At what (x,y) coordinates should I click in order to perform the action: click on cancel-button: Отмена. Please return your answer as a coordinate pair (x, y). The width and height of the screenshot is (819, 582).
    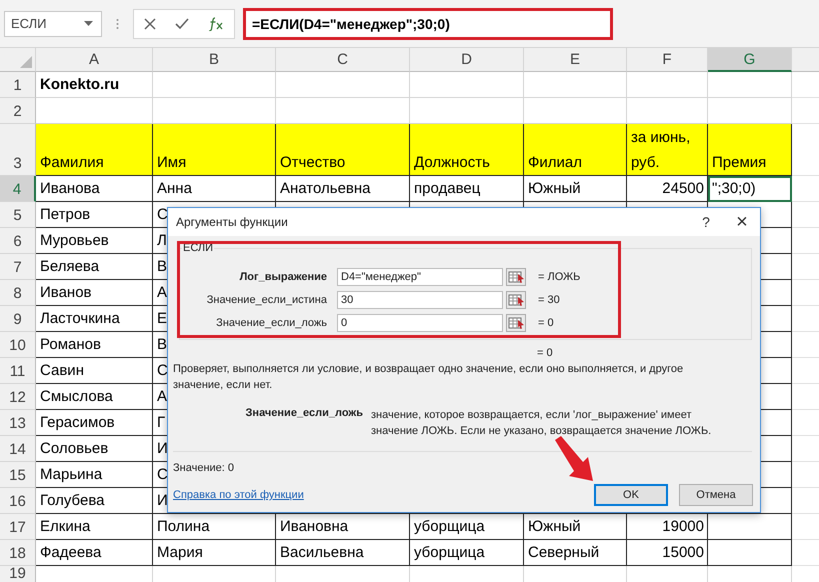
    Looking at the image, I should click on (716, 495).